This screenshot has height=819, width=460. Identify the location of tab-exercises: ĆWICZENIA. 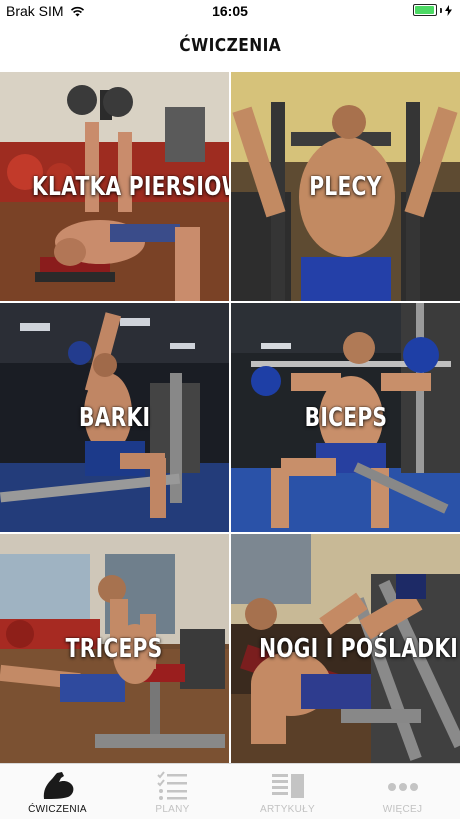
(57, 791).